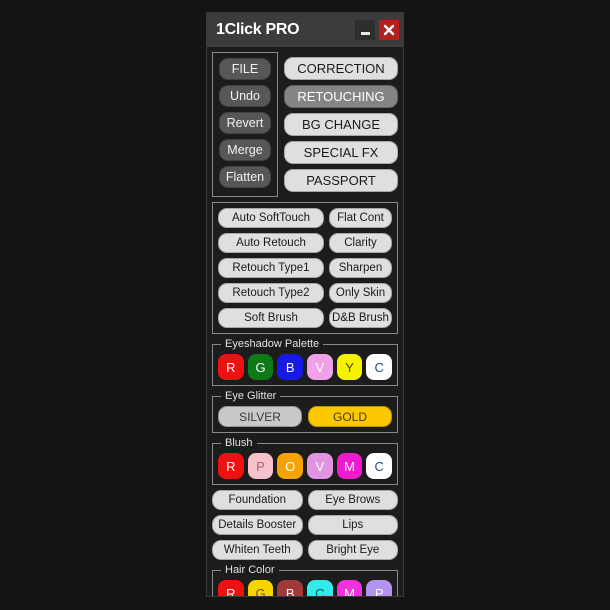  What do you see at coordinates (245, 69) in the screenshot?
I see `file-button: FILE` at bounding box center [245, 69].